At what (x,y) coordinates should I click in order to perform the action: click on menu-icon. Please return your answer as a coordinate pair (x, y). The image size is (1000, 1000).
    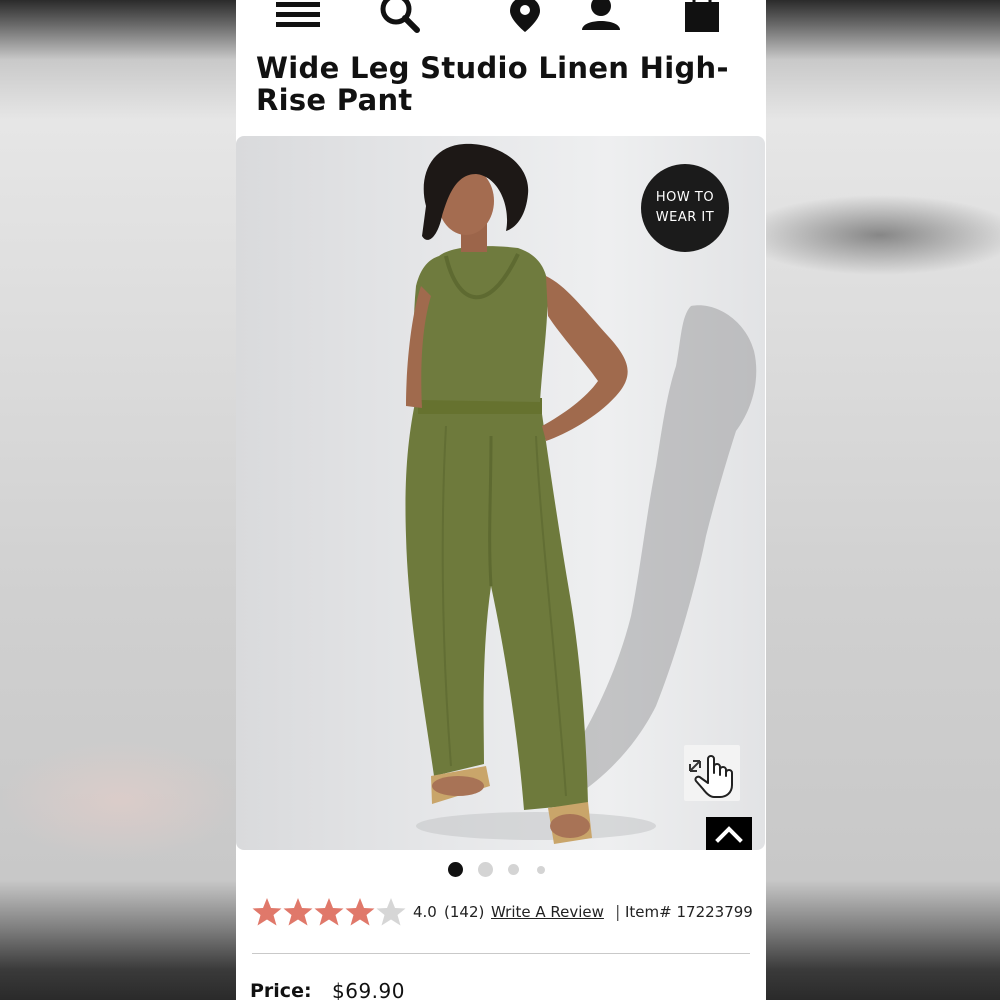
    Looking at the image, I should click on (298, 14).